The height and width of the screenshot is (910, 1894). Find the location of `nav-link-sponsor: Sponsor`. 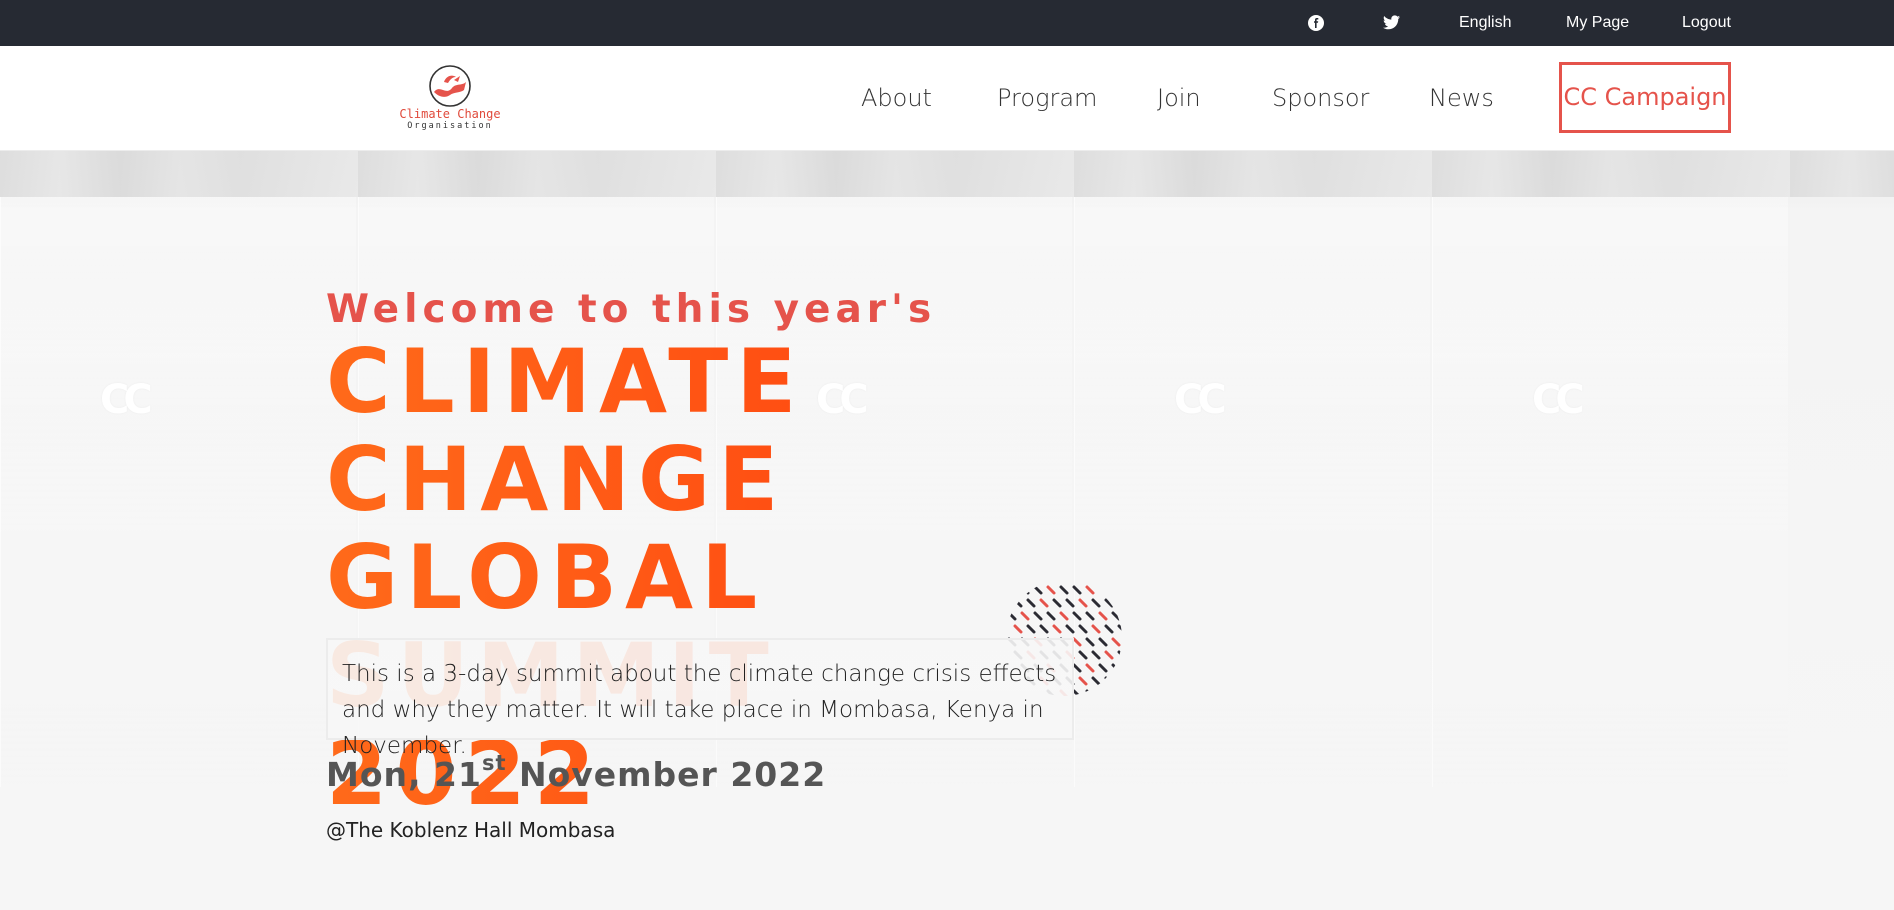

nav-link-sponsor: Sponsor is located at coordinates (1320, 98).